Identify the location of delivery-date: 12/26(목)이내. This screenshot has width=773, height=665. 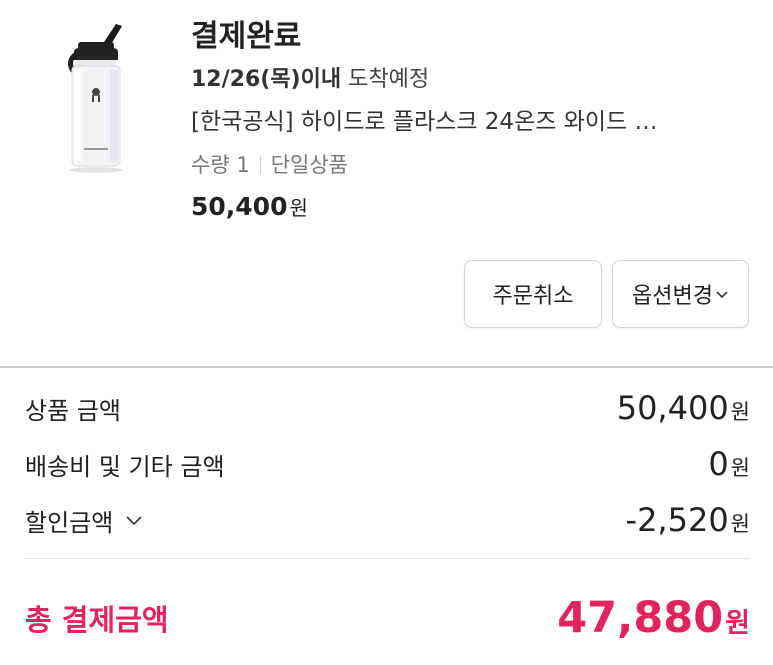
(266, 79).